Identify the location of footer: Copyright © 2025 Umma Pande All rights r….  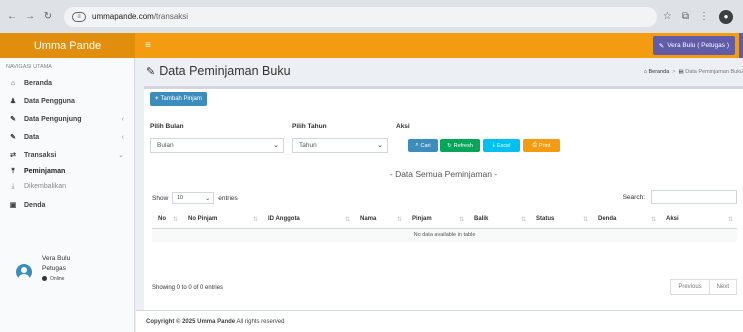
(439, 321).